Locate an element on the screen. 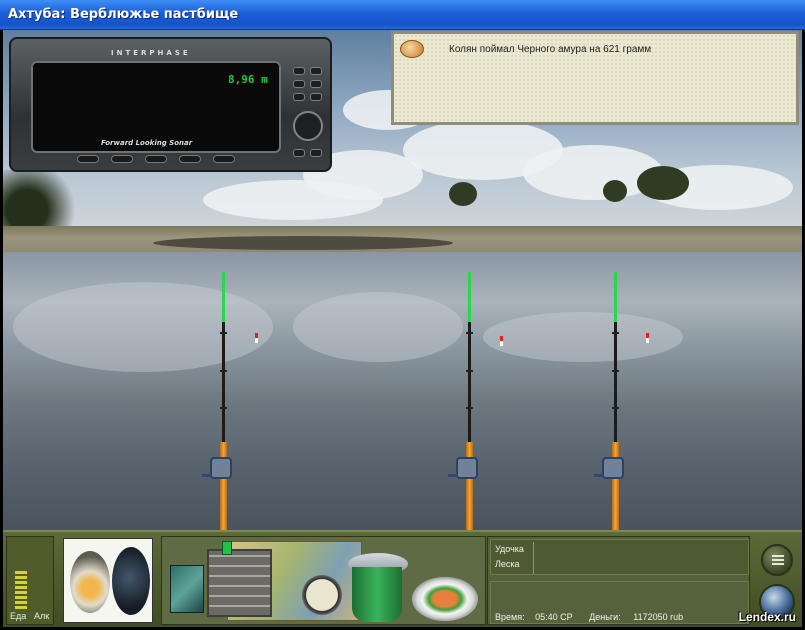  alcohol-label: Алк is located at coordinates (42, 616).